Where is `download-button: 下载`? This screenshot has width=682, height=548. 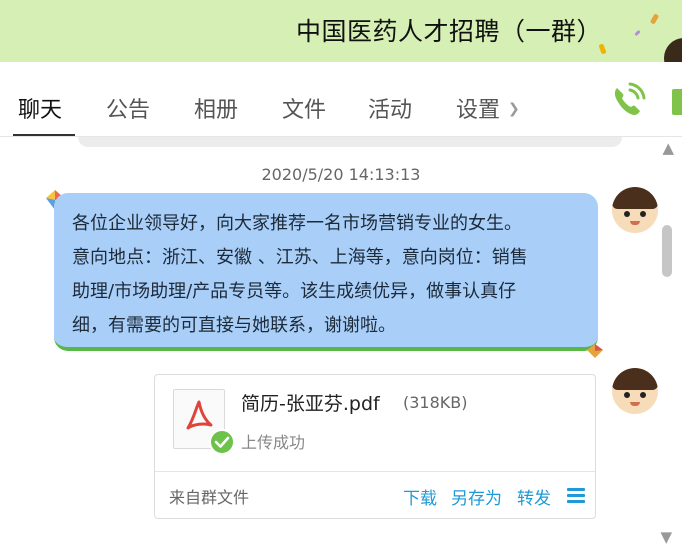 download-button: 下载 is located at coordinates (420, 496).